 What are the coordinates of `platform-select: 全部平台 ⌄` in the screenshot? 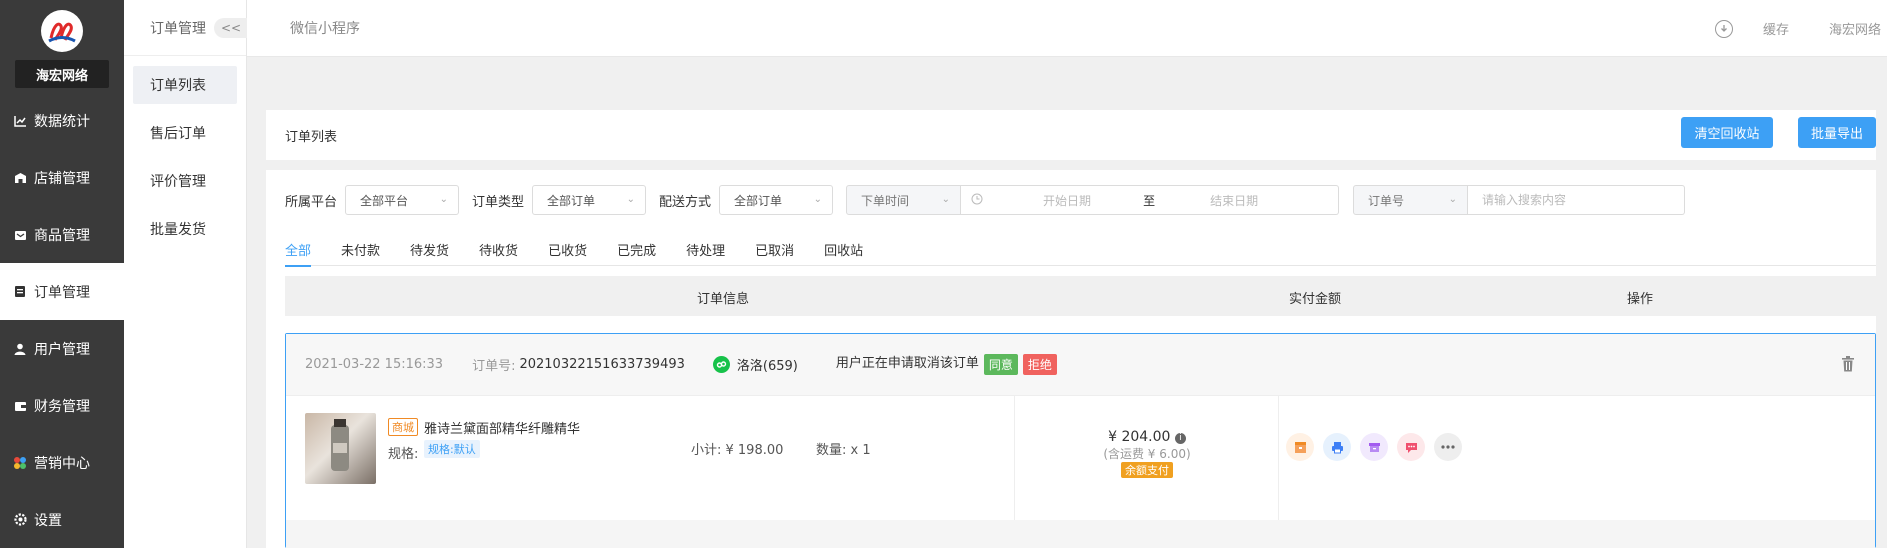 It's located at (402, 200).